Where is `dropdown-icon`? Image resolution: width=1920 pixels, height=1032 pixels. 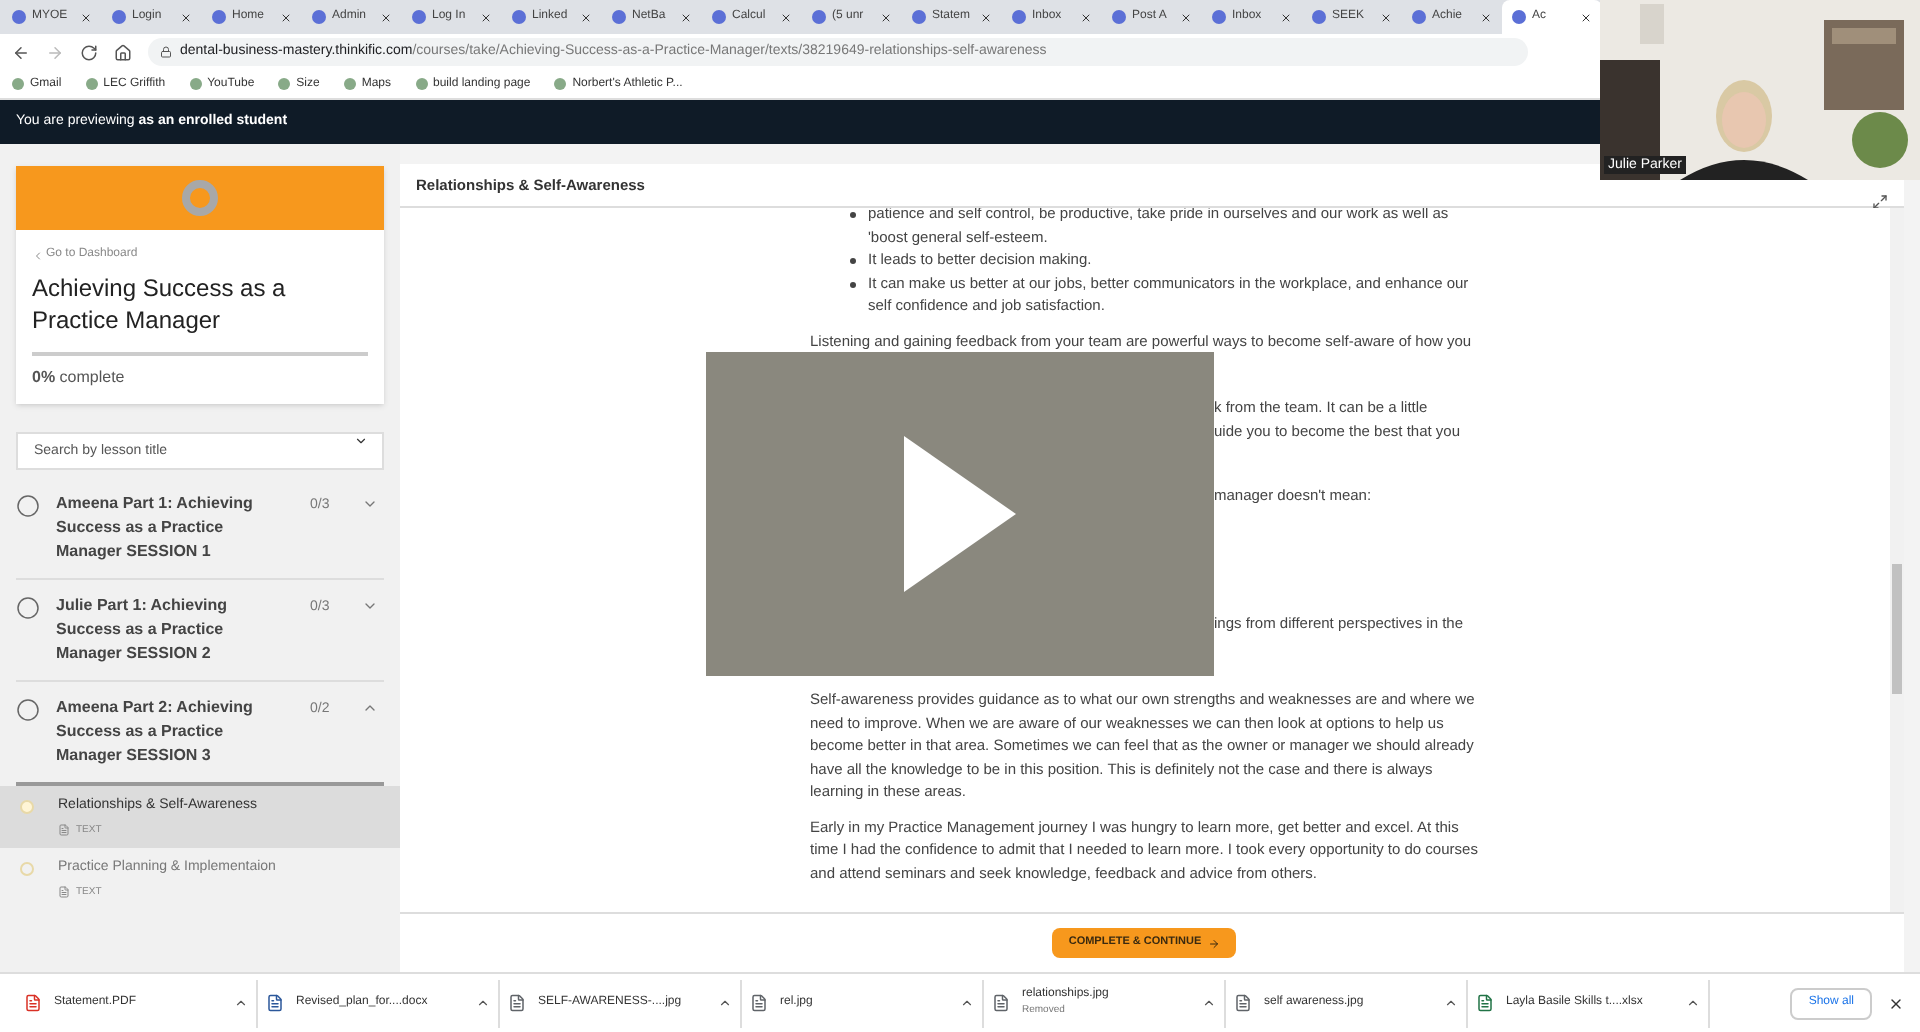
dropdown-icon is located at coordinates (361, 441).